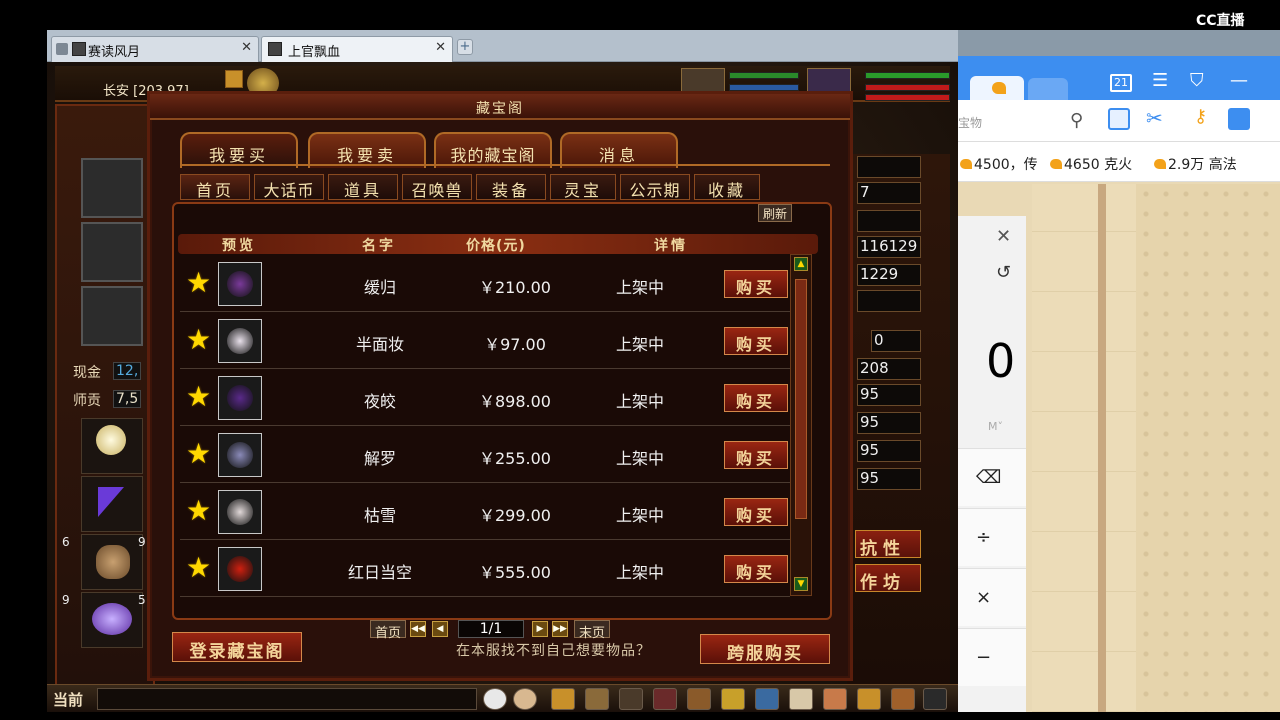 The width and height of the screenshot is (1280, 720). What do you see at coordinates (597, 699) in the screenshot?
I see `toolbar-items-icon` at bounding box center [597, 699].